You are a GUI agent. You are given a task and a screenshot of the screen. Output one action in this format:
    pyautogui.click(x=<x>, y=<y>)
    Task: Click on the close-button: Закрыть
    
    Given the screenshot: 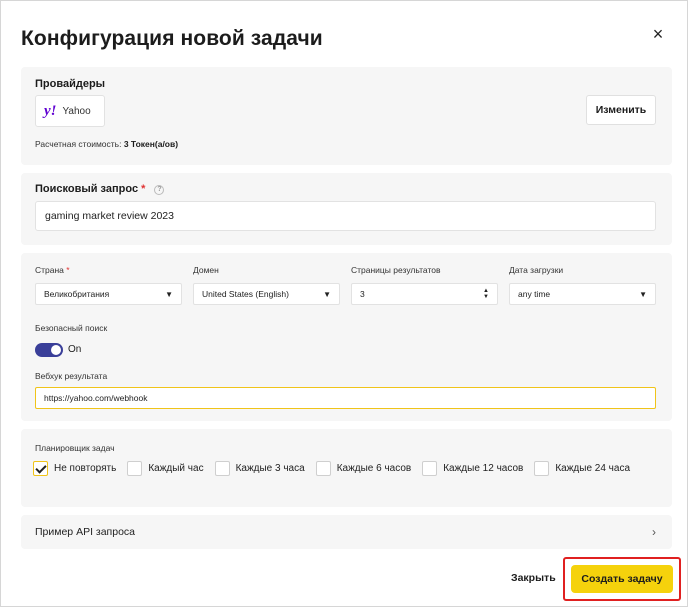 What is the action you would take?
    pyautogui.click(x=533, y=578)
    